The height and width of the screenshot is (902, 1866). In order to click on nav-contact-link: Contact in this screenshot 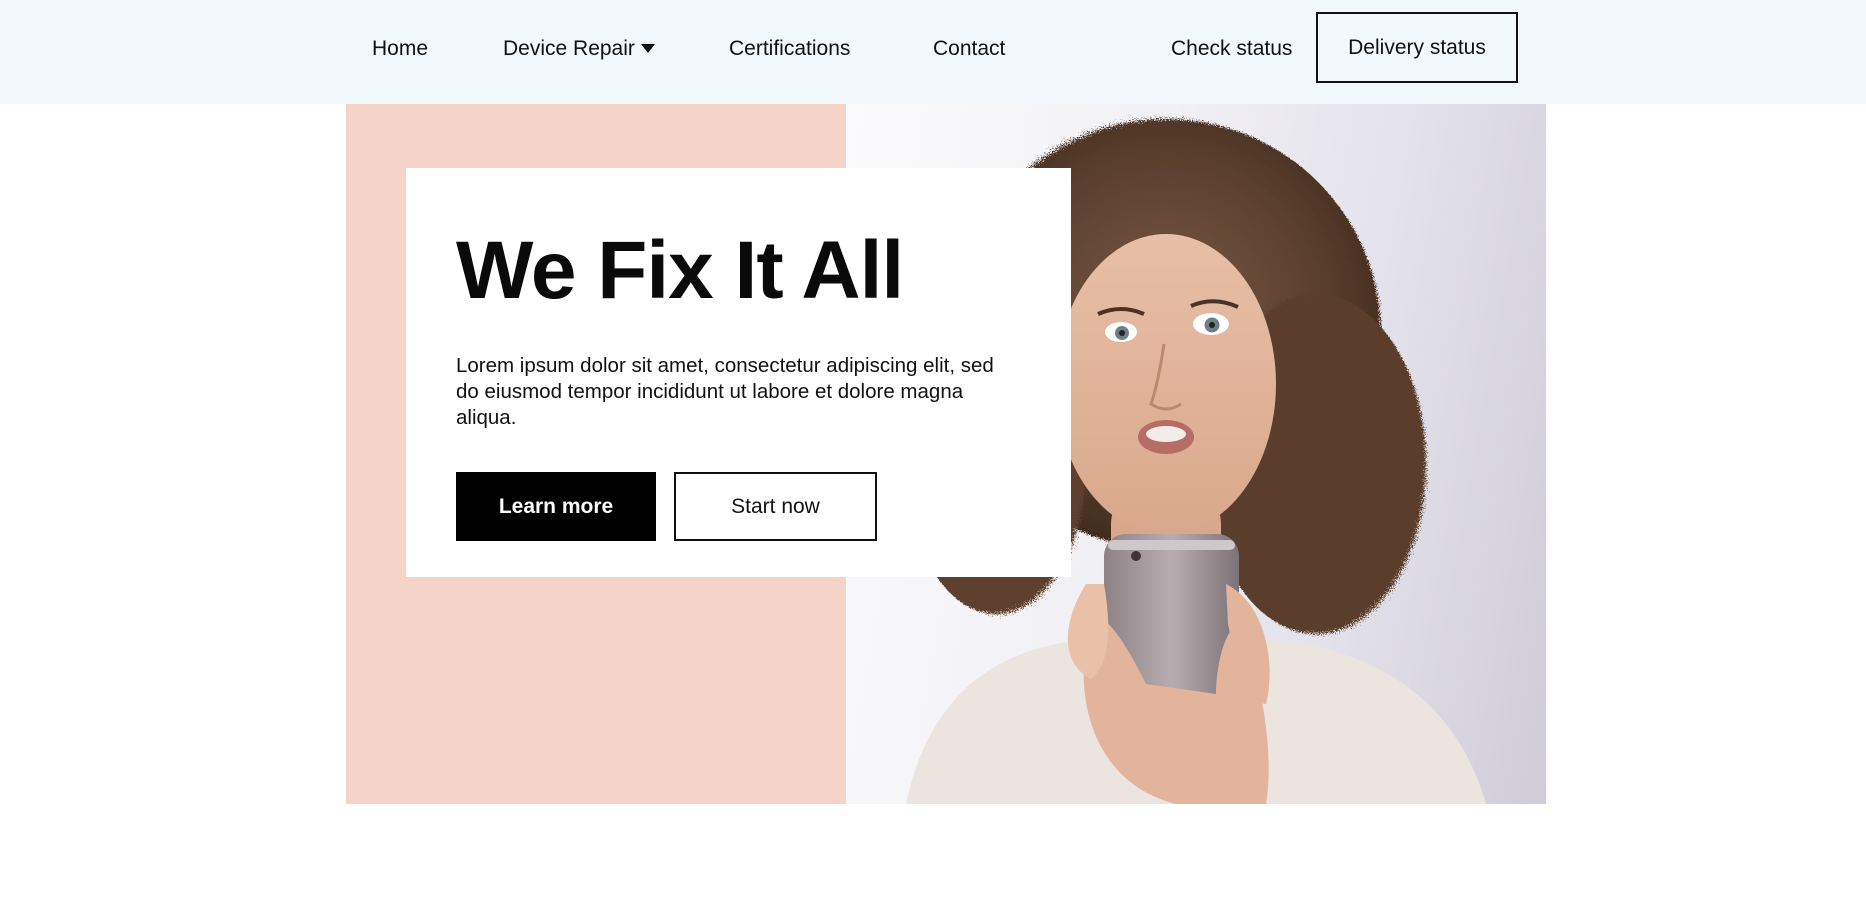, I will do `click(969, 48)`.